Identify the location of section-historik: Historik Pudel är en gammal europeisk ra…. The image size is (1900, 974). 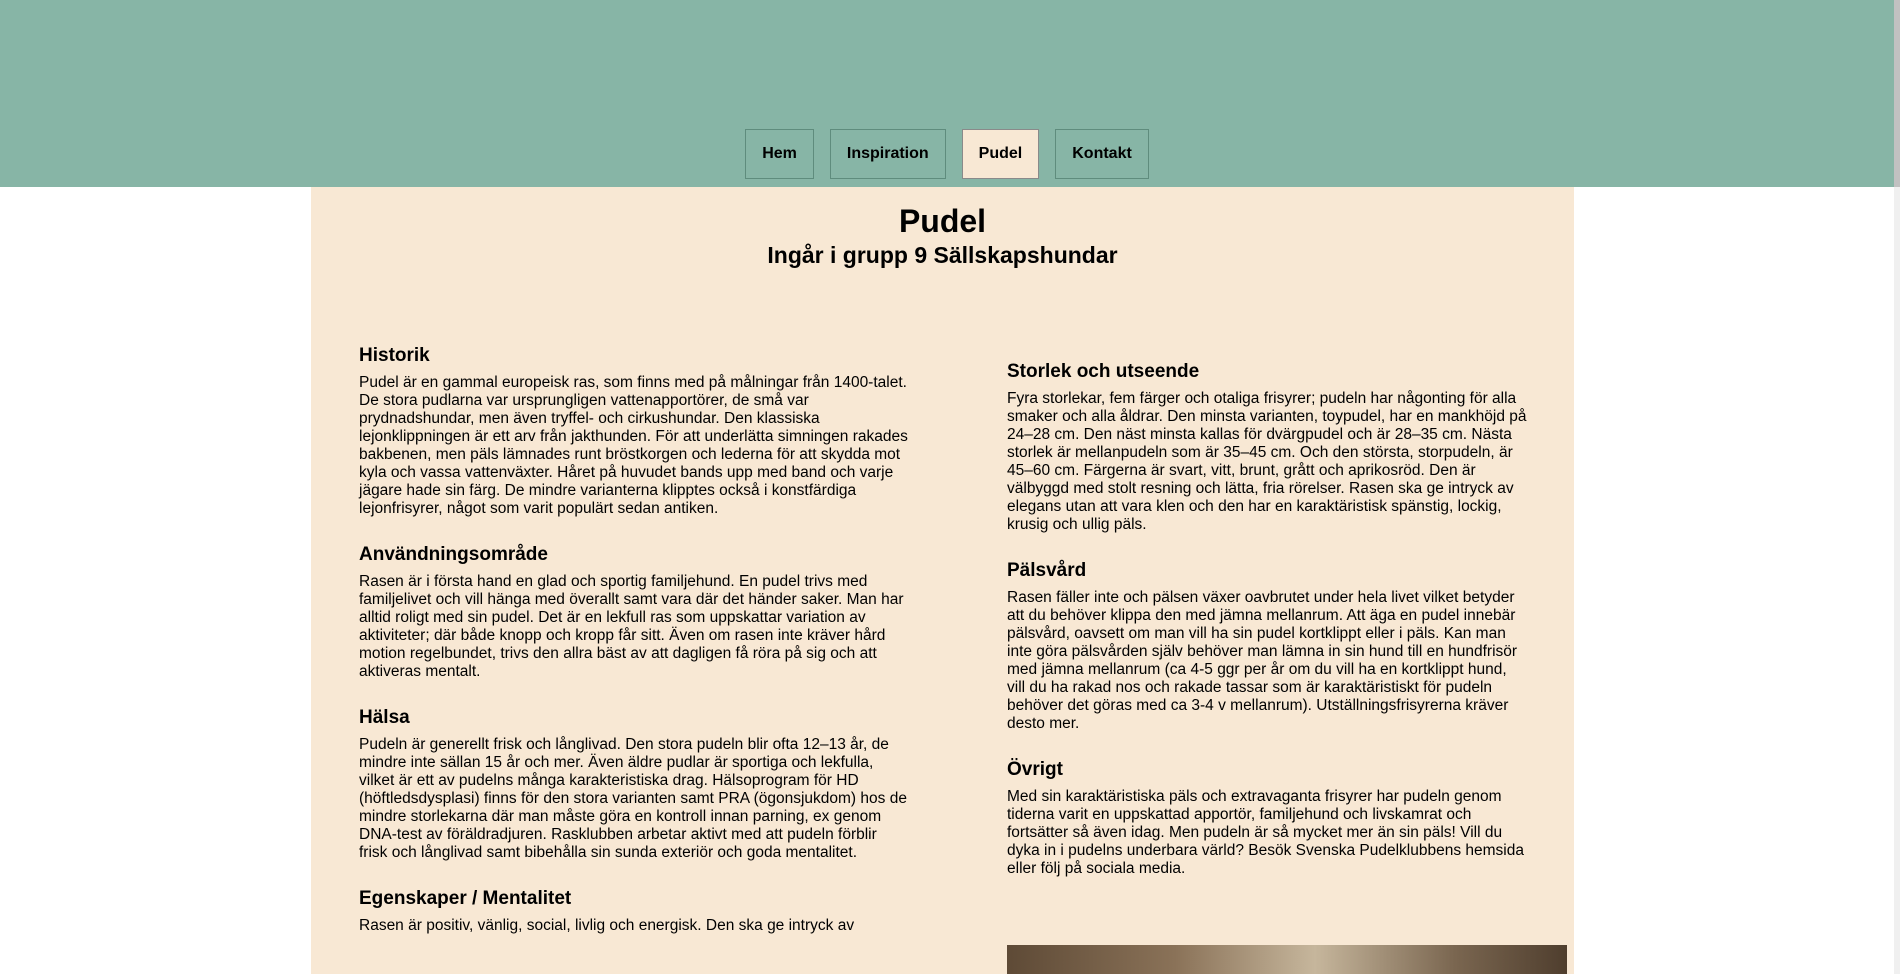
(634, 431).